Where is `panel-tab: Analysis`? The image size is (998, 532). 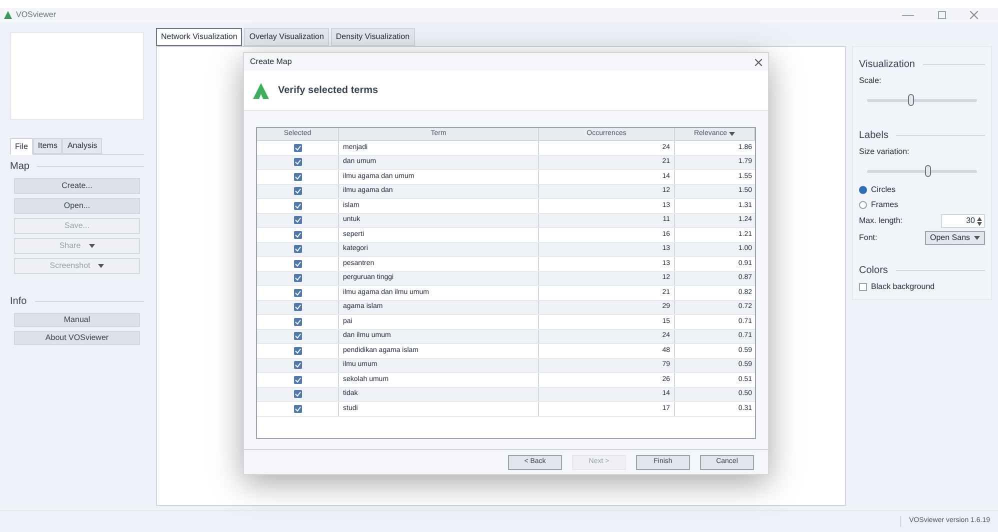 panel-tab: Analysis is located at coordinates (82, 146).